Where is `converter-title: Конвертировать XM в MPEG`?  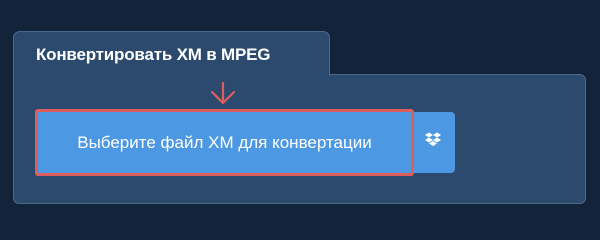 converter-title: Конвертировать XM в MPEG is located at coordinates (153, 54).